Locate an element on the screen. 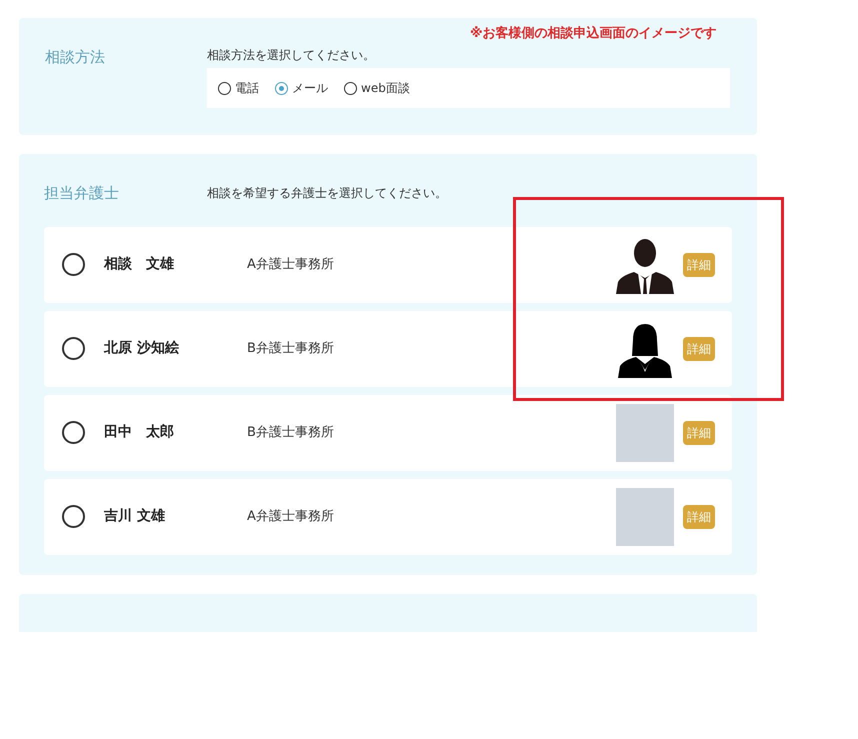 The width and height of the screenshot is (858, 739). radio-option: メール is located at coordinates (301, 88).